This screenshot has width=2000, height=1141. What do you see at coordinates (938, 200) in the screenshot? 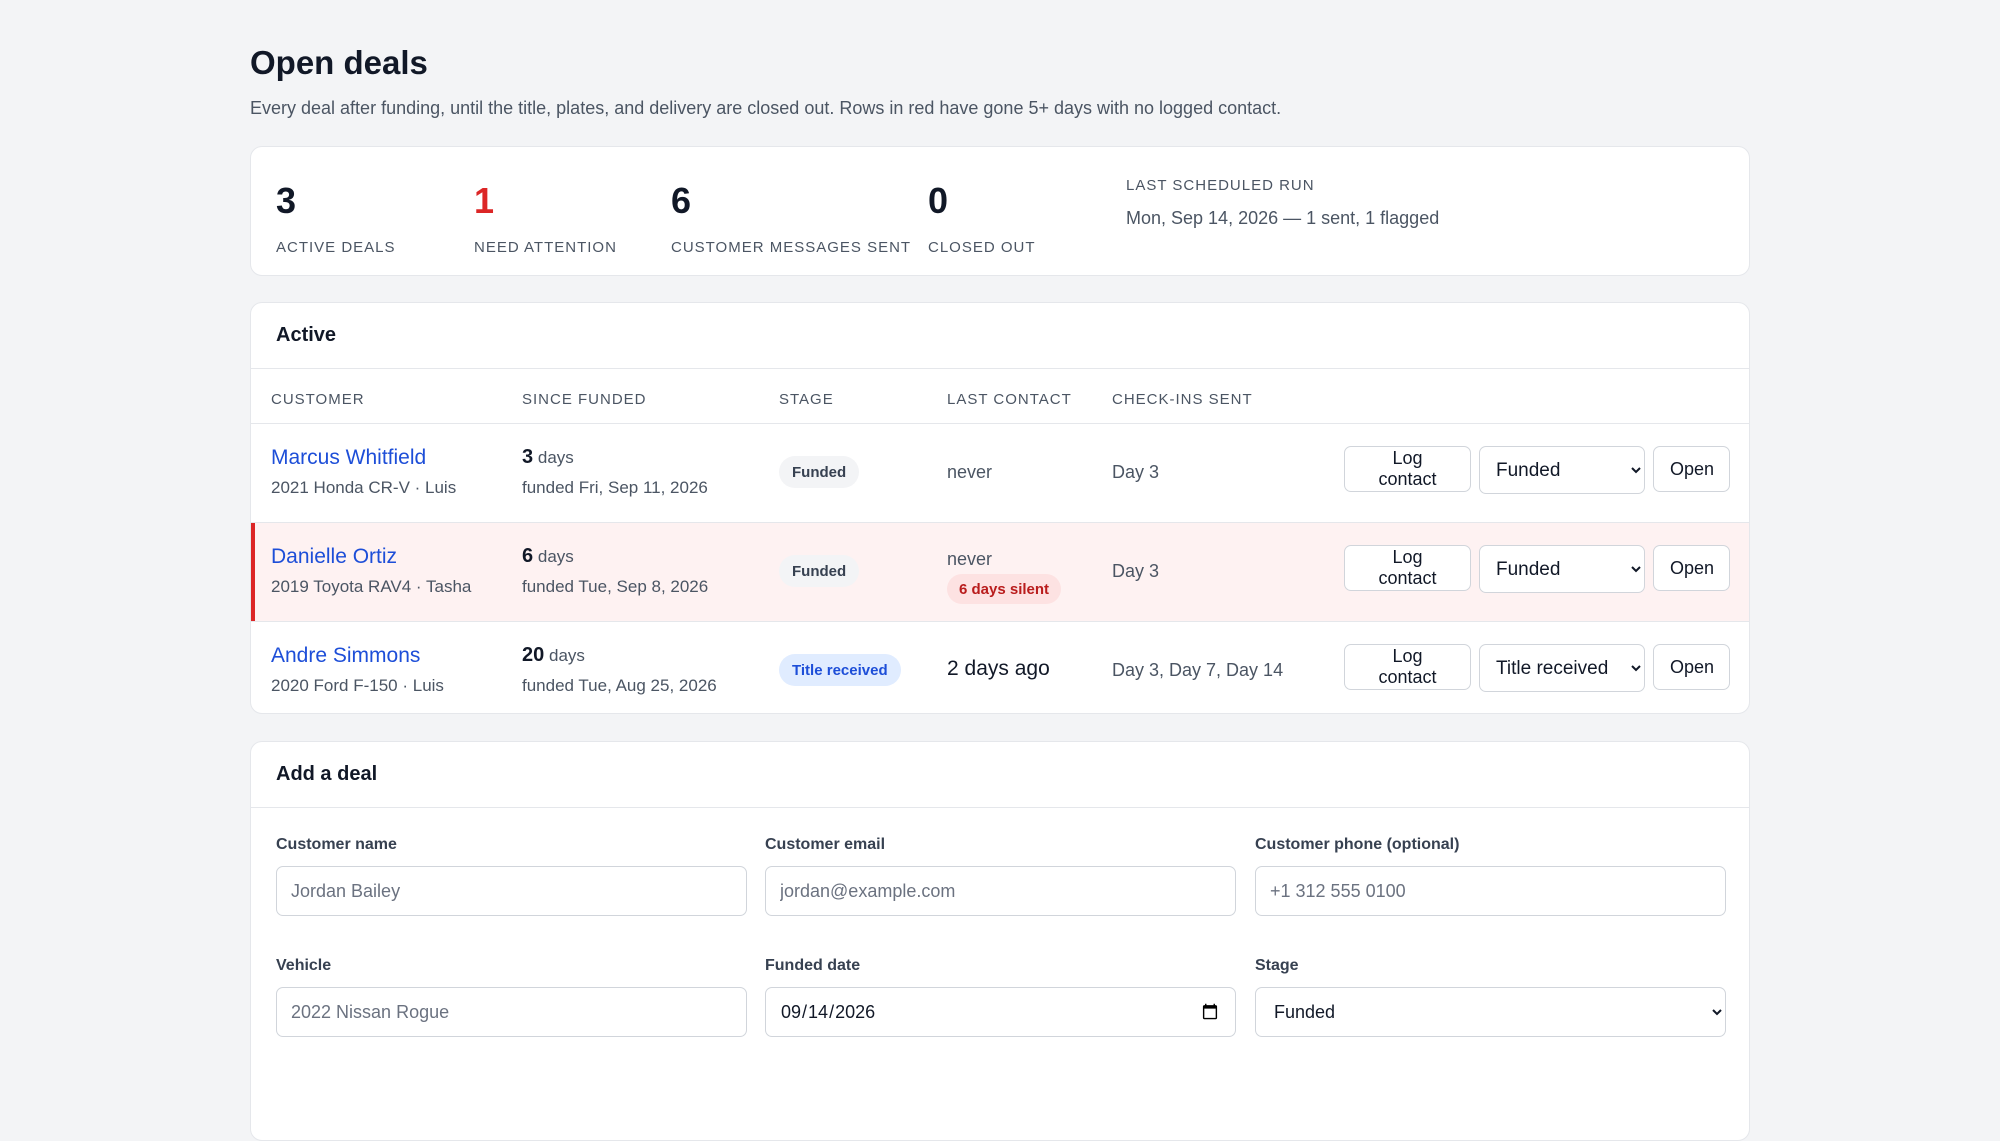
I see `stat-value: 0` at bounding box center [938, 200].